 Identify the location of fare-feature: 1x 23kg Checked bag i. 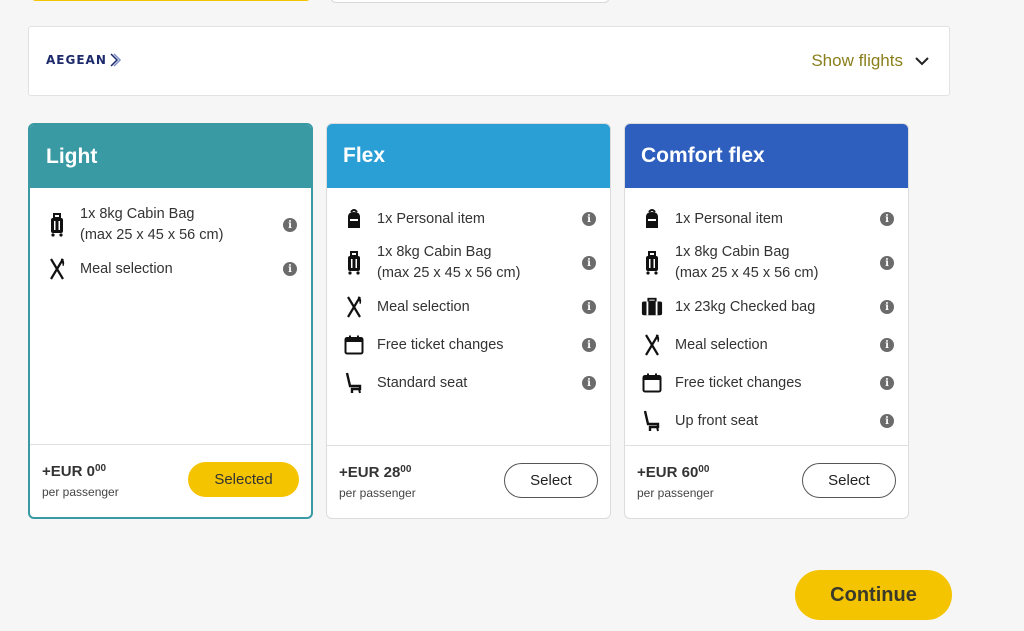
(766, 307).